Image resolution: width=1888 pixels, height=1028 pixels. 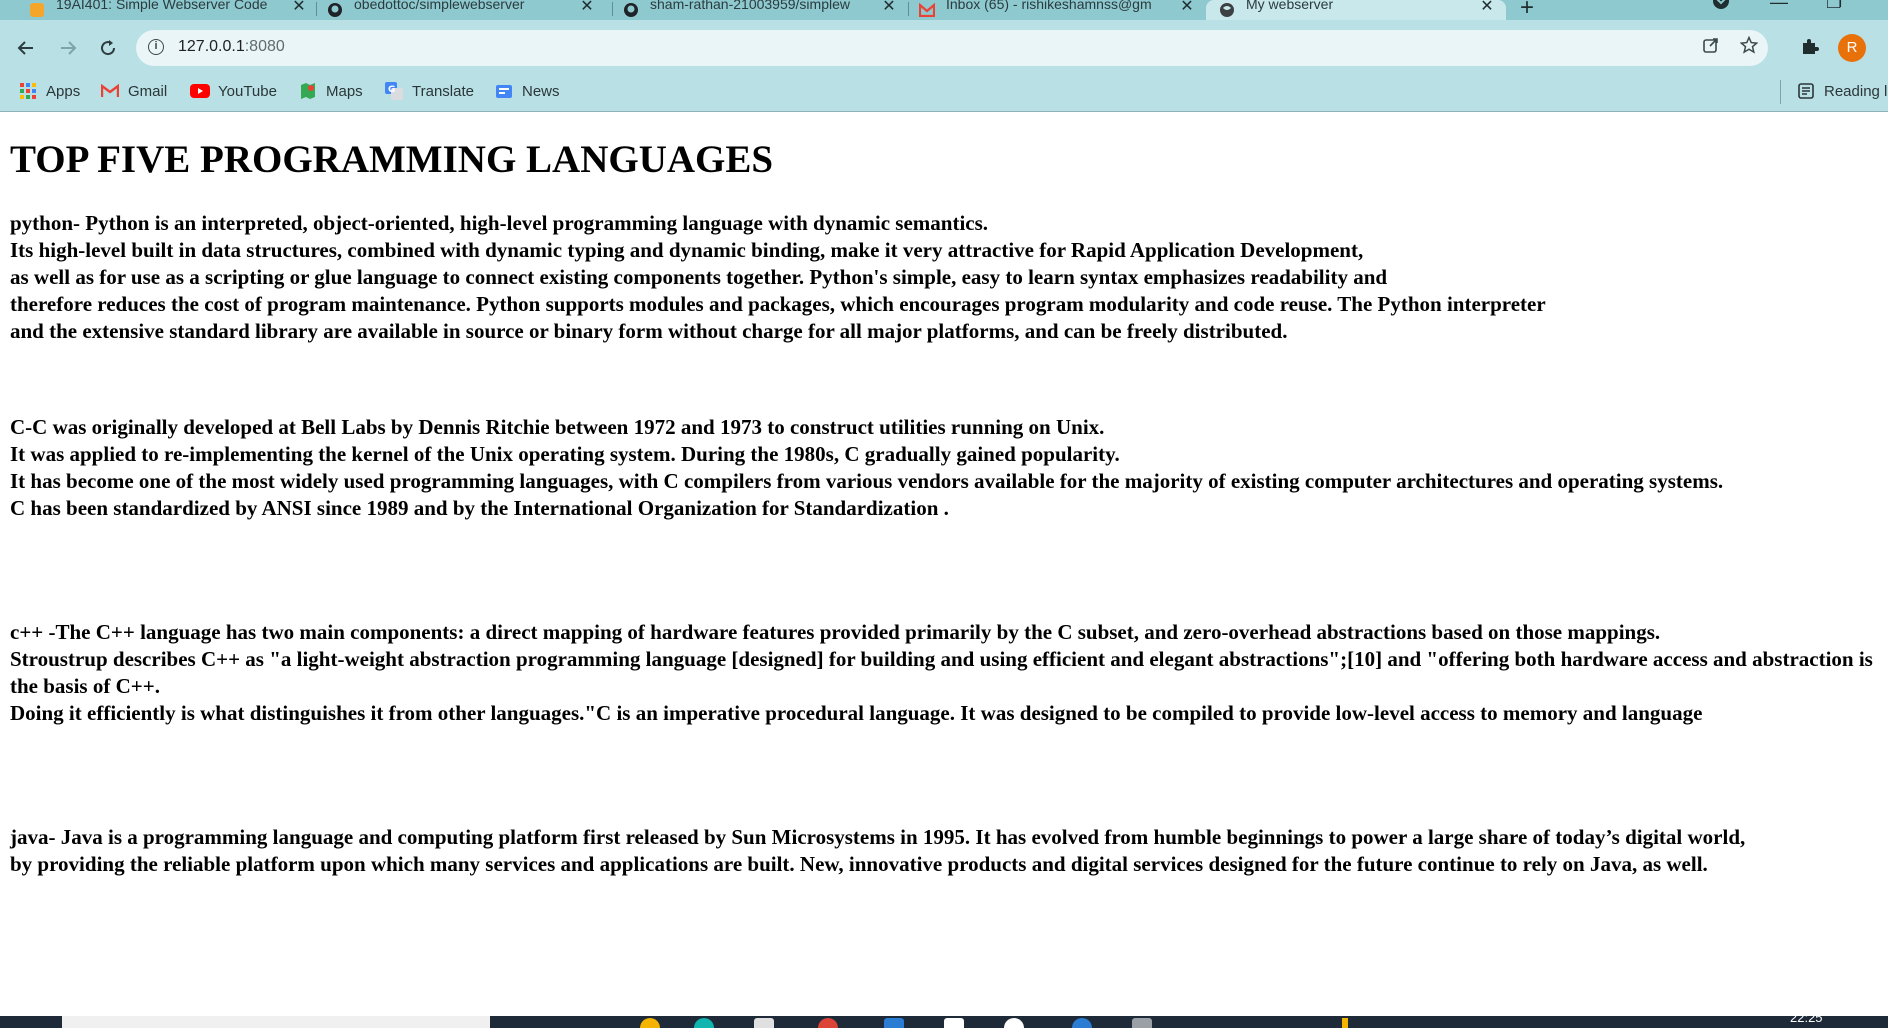 I want to click on bookmark-label: Translate, so click(x=443, y=91).